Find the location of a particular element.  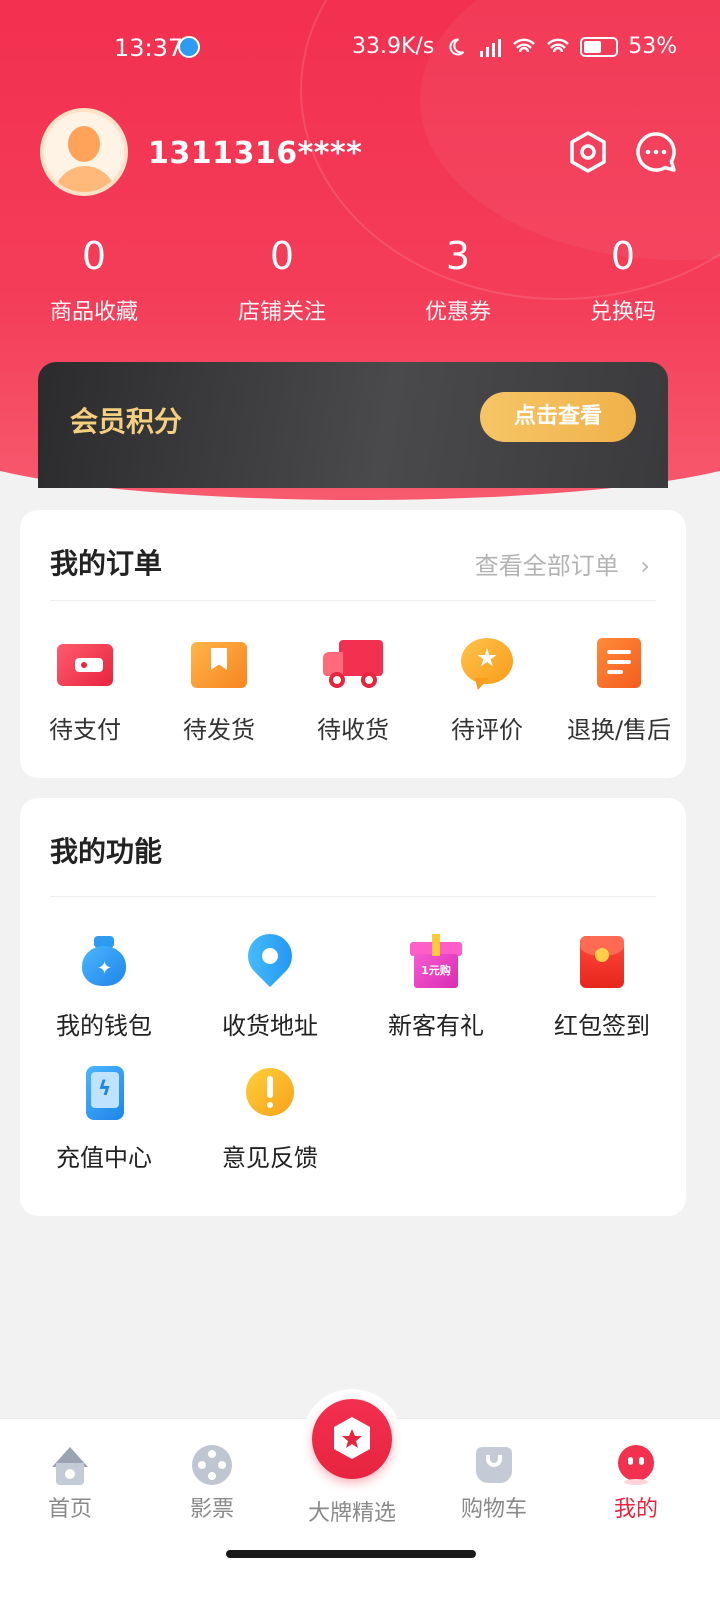

orders-title: 我的订单 is located at coordinates (106, 563).